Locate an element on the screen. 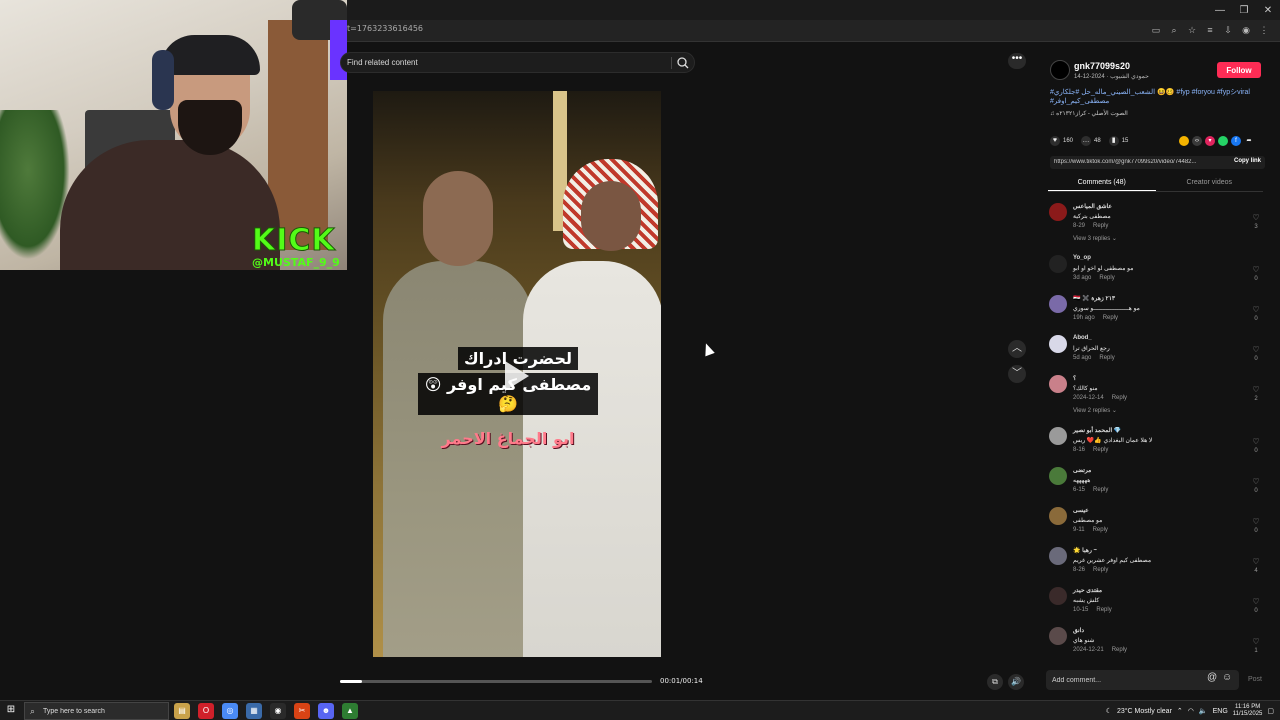 The width and height of the screenshot is (1280, 720). chrome-icon: ◎ is located at coordinates (230, 711).